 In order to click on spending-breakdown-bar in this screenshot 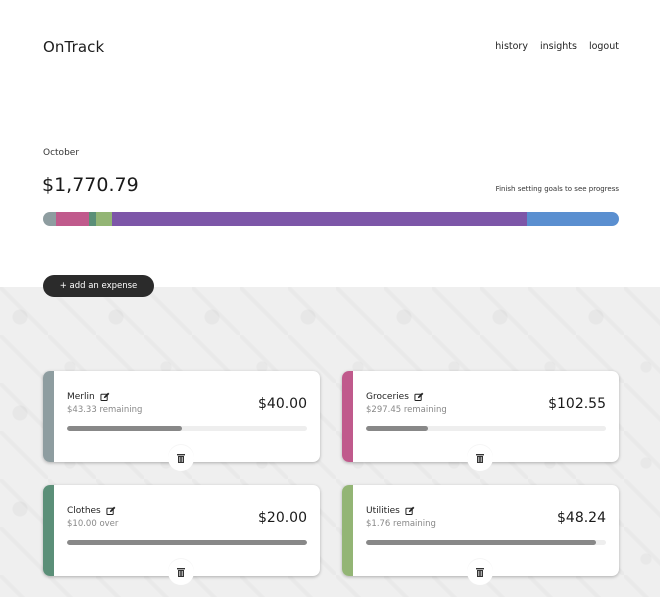, I will do `click(331, 219)`.